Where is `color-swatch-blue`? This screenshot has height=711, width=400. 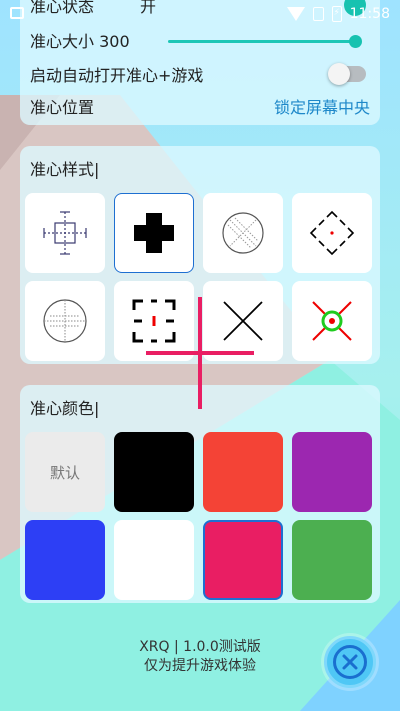
color-swatch-blue is located at coordinates (65, 560).